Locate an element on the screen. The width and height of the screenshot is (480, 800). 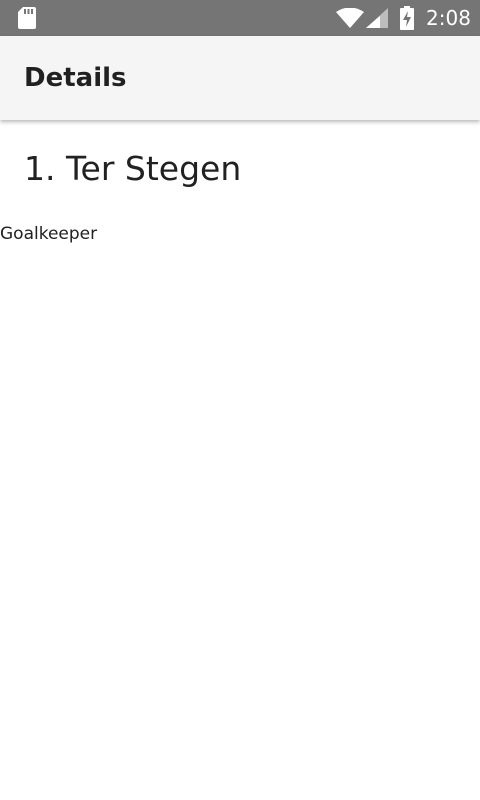
player-name: 1. Ter Stegen is located at coordinates (133, 168).